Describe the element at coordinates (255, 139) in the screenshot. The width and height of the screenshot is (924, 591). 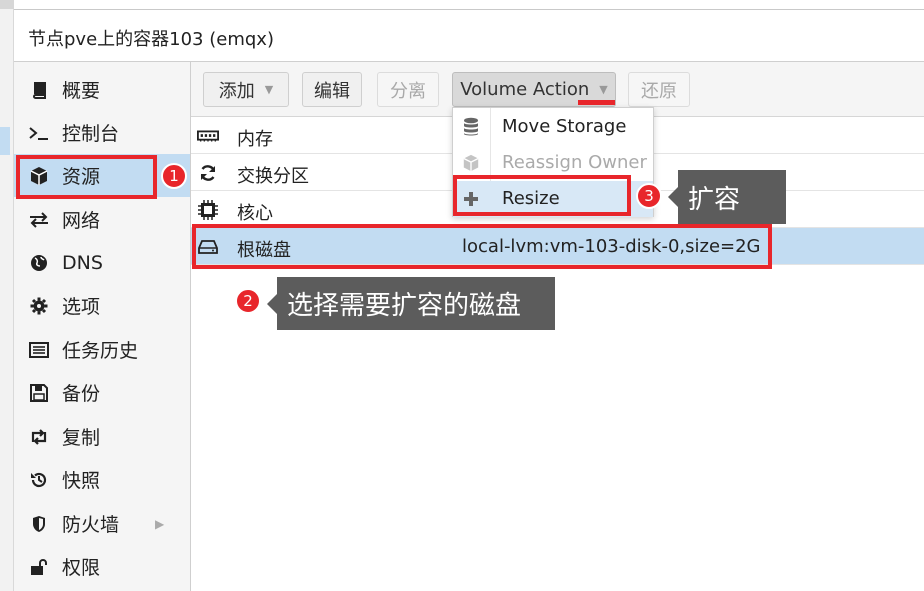
I see `row-name: 内存` at that location.